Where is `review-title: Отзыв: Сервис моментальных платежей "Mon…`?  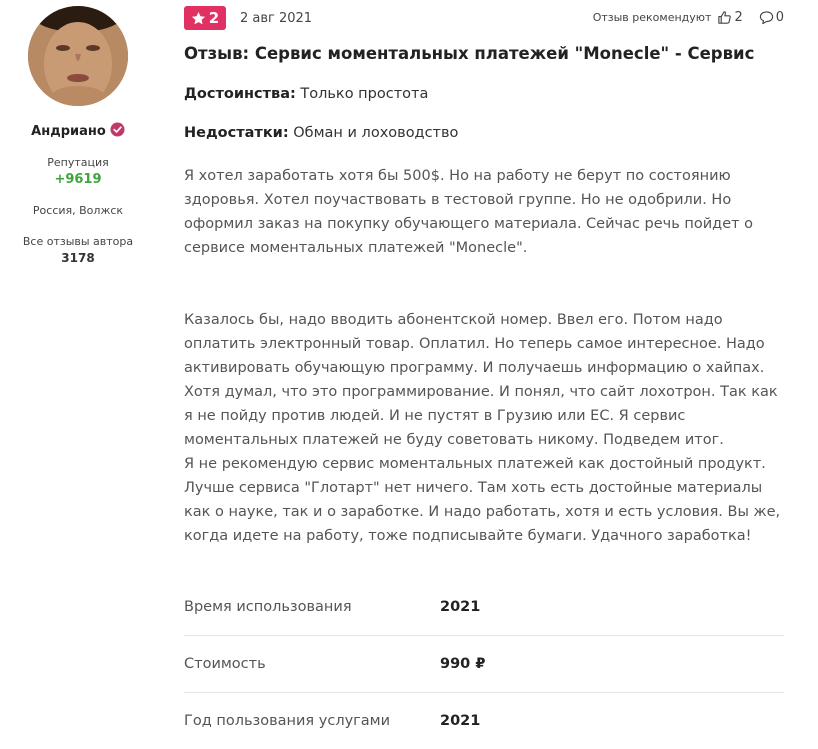
review-title: Отзыв: Сервис моментальных платежей "Mon… is located at coordinates (469, 53).